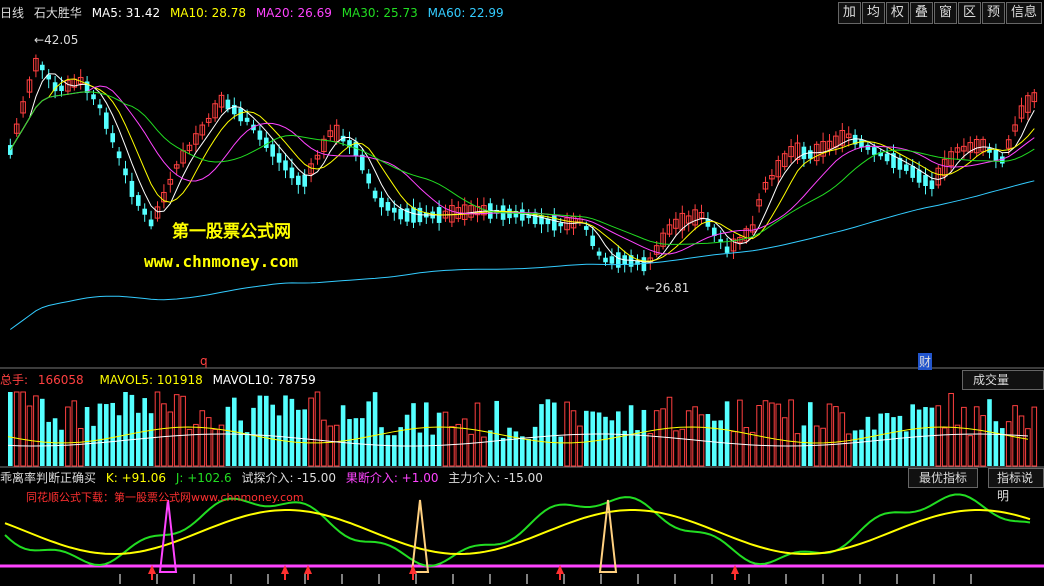 The width and height of the screenshot is (1044, 586). Describe the element at coordinates (517, 530) in the screenshot. I see `k-line` at that location.